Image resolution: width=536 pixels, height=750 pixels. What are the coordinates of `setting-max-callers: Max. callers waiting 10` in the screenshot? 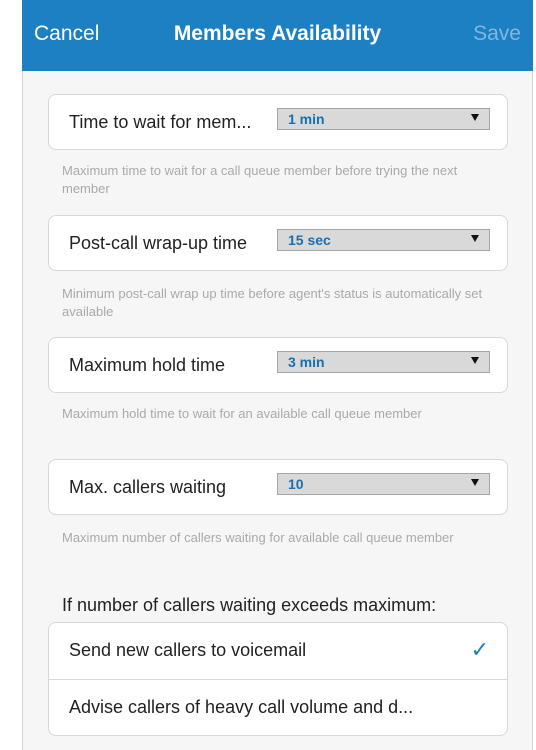 It's located at (278, 487).